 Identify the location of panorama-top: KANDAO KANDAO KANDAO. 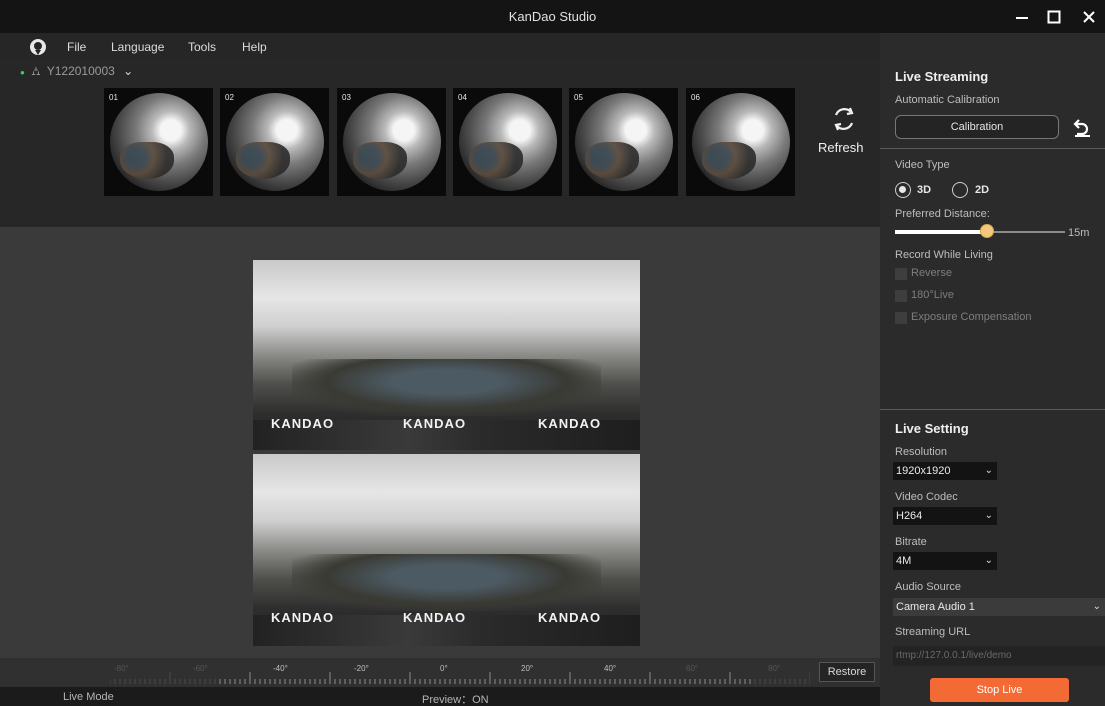
(446, 355).